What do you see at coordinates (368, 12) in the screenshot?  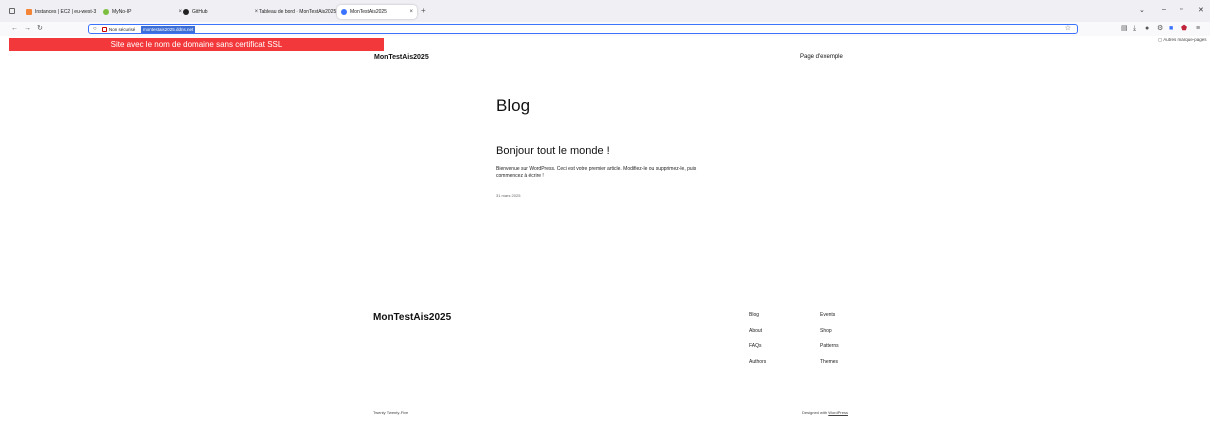 I see `tab-label: MonTestAis2025` at bounding box center [368, 12].